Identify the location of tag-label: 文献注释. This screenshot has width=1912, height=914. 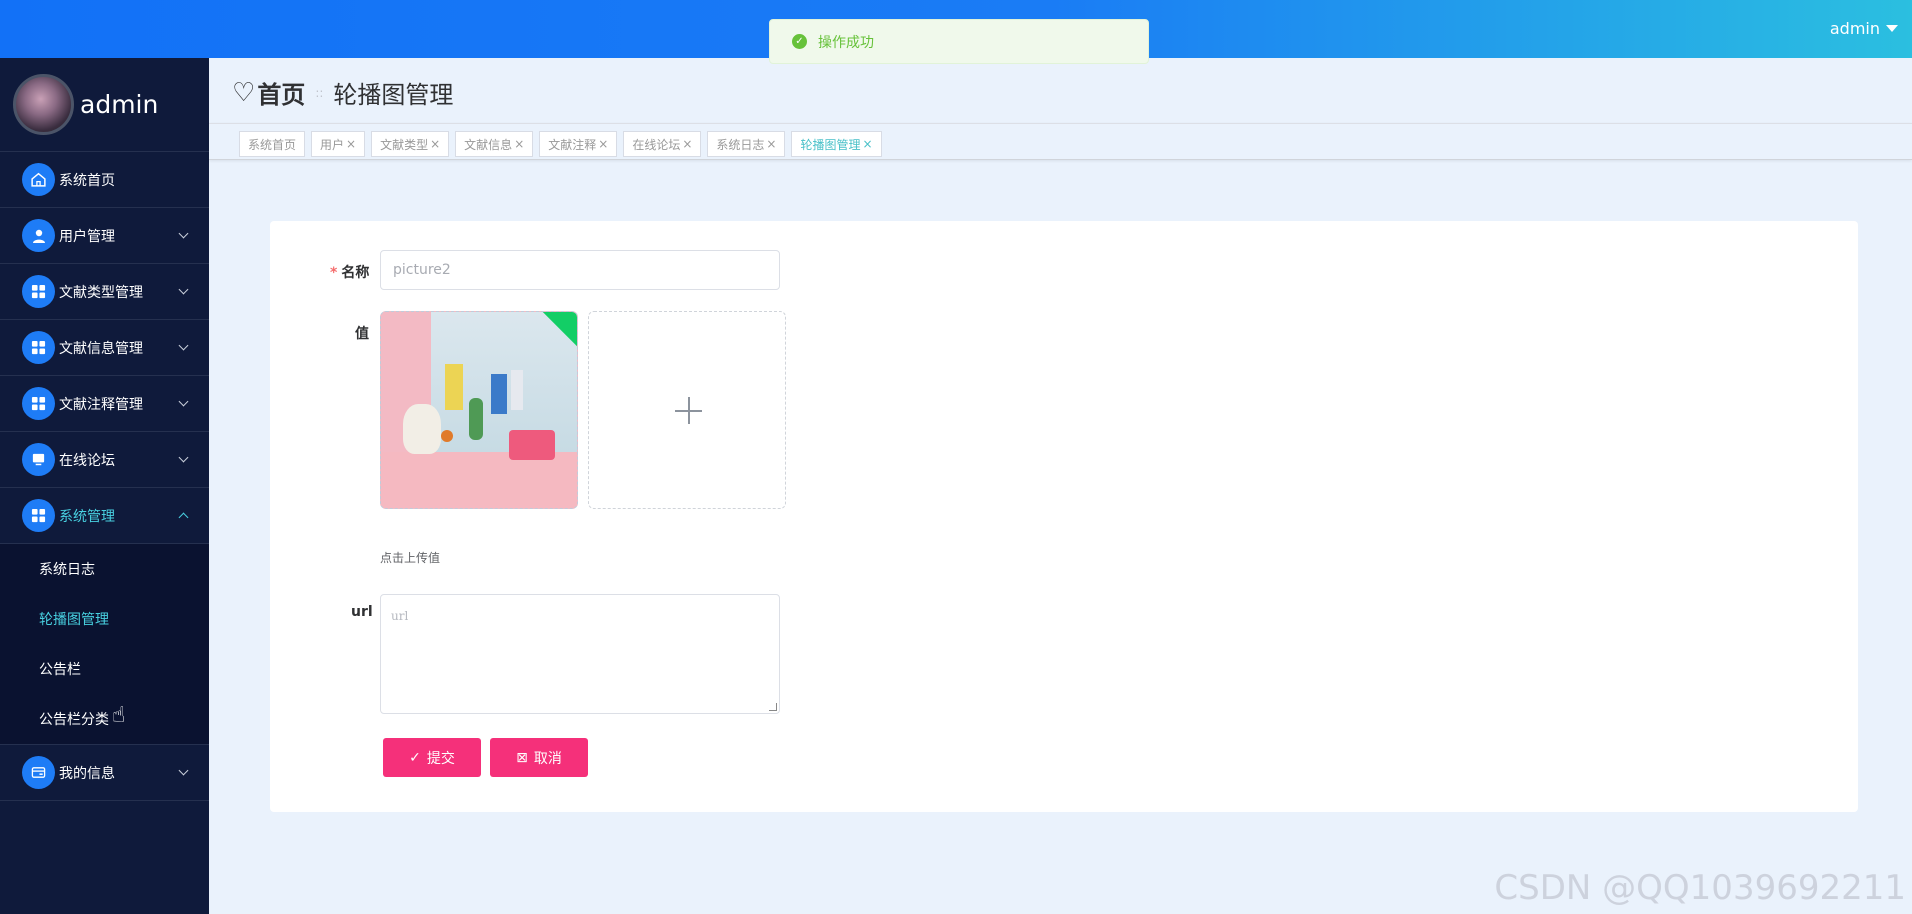
(572, 144).